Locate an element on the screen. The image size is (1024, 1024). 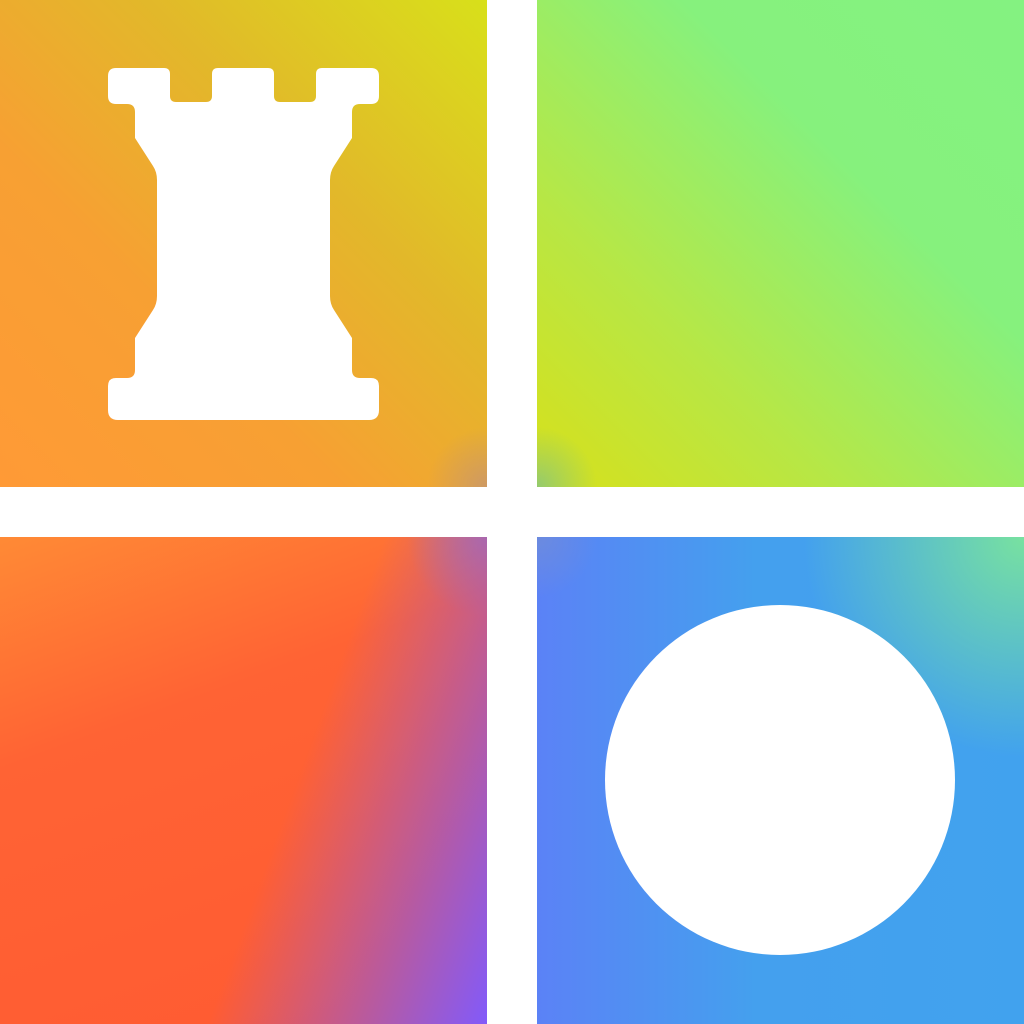
circle-icon is located at coordinates (780, 780).